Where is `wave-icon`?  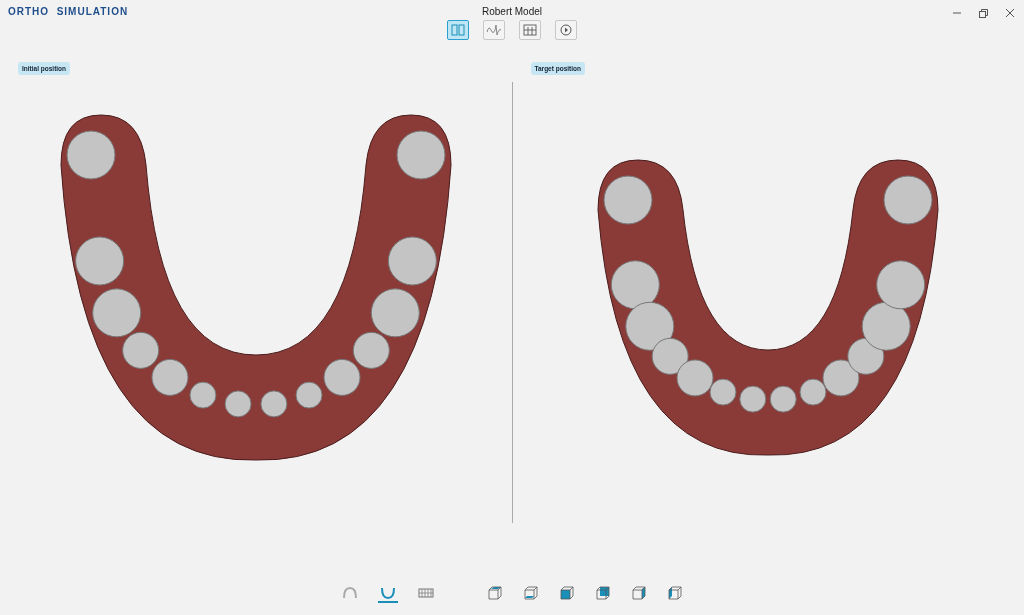 wave-icon is located at coordinates (494, 30).